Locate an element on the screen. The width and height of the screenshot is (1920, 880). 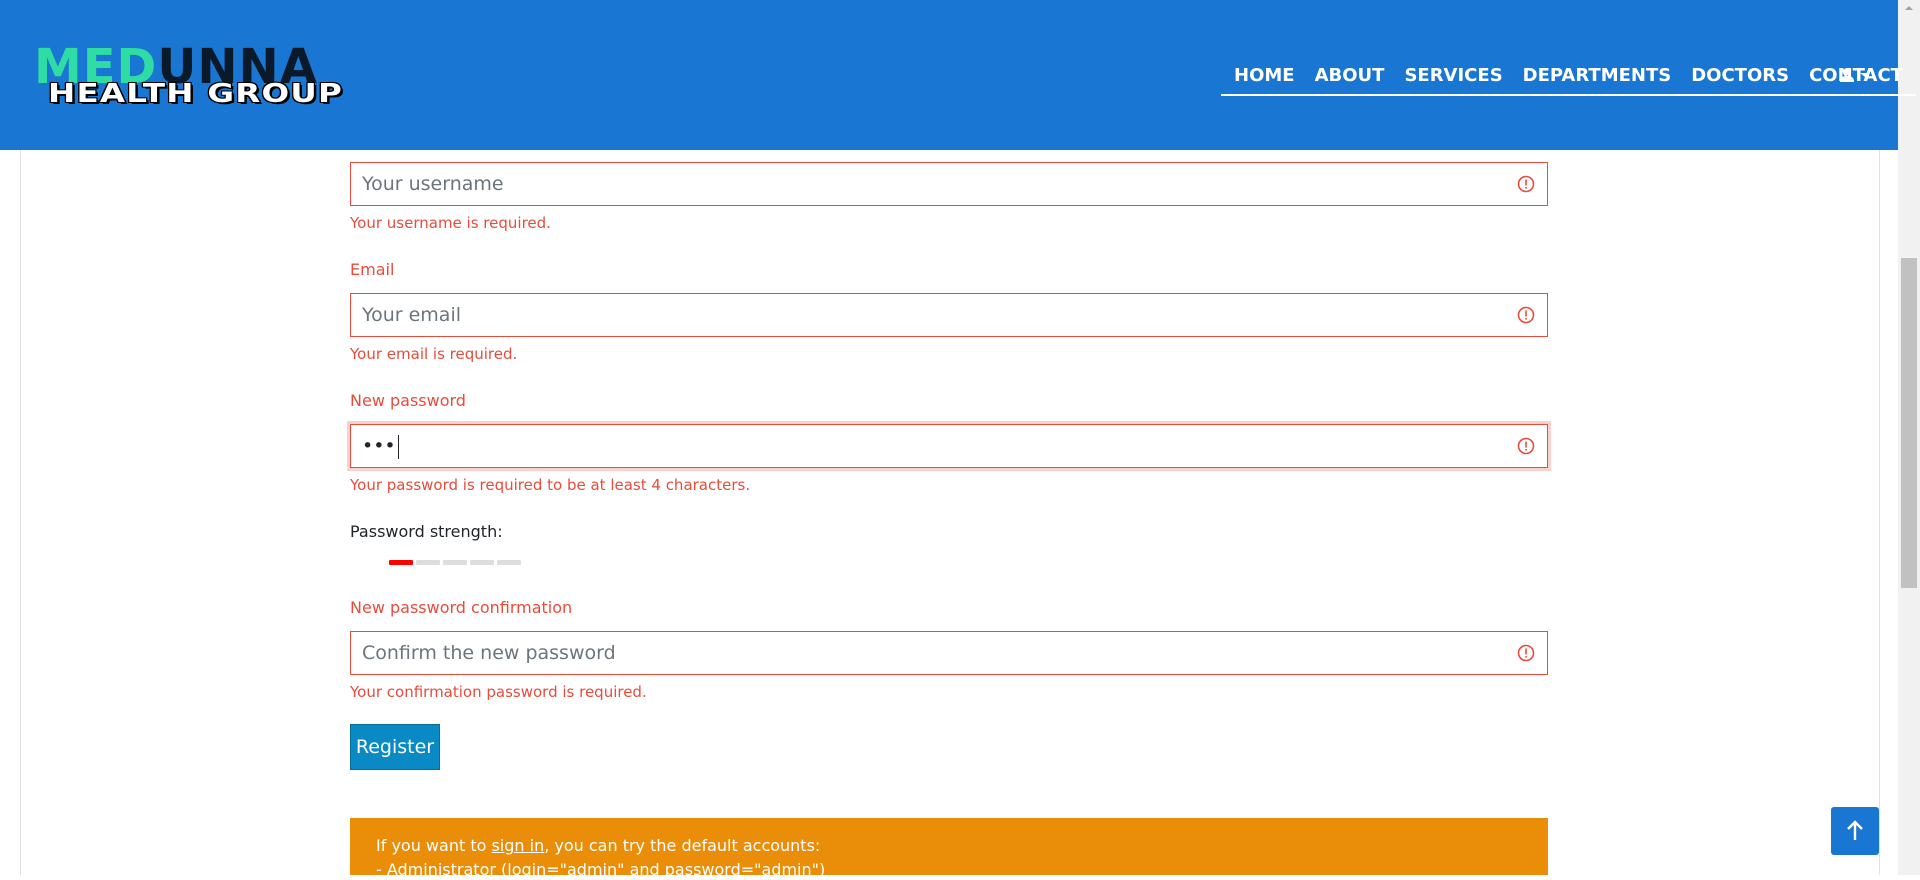
password-strength-label: Password strength: is located at coordinates (426, 531).